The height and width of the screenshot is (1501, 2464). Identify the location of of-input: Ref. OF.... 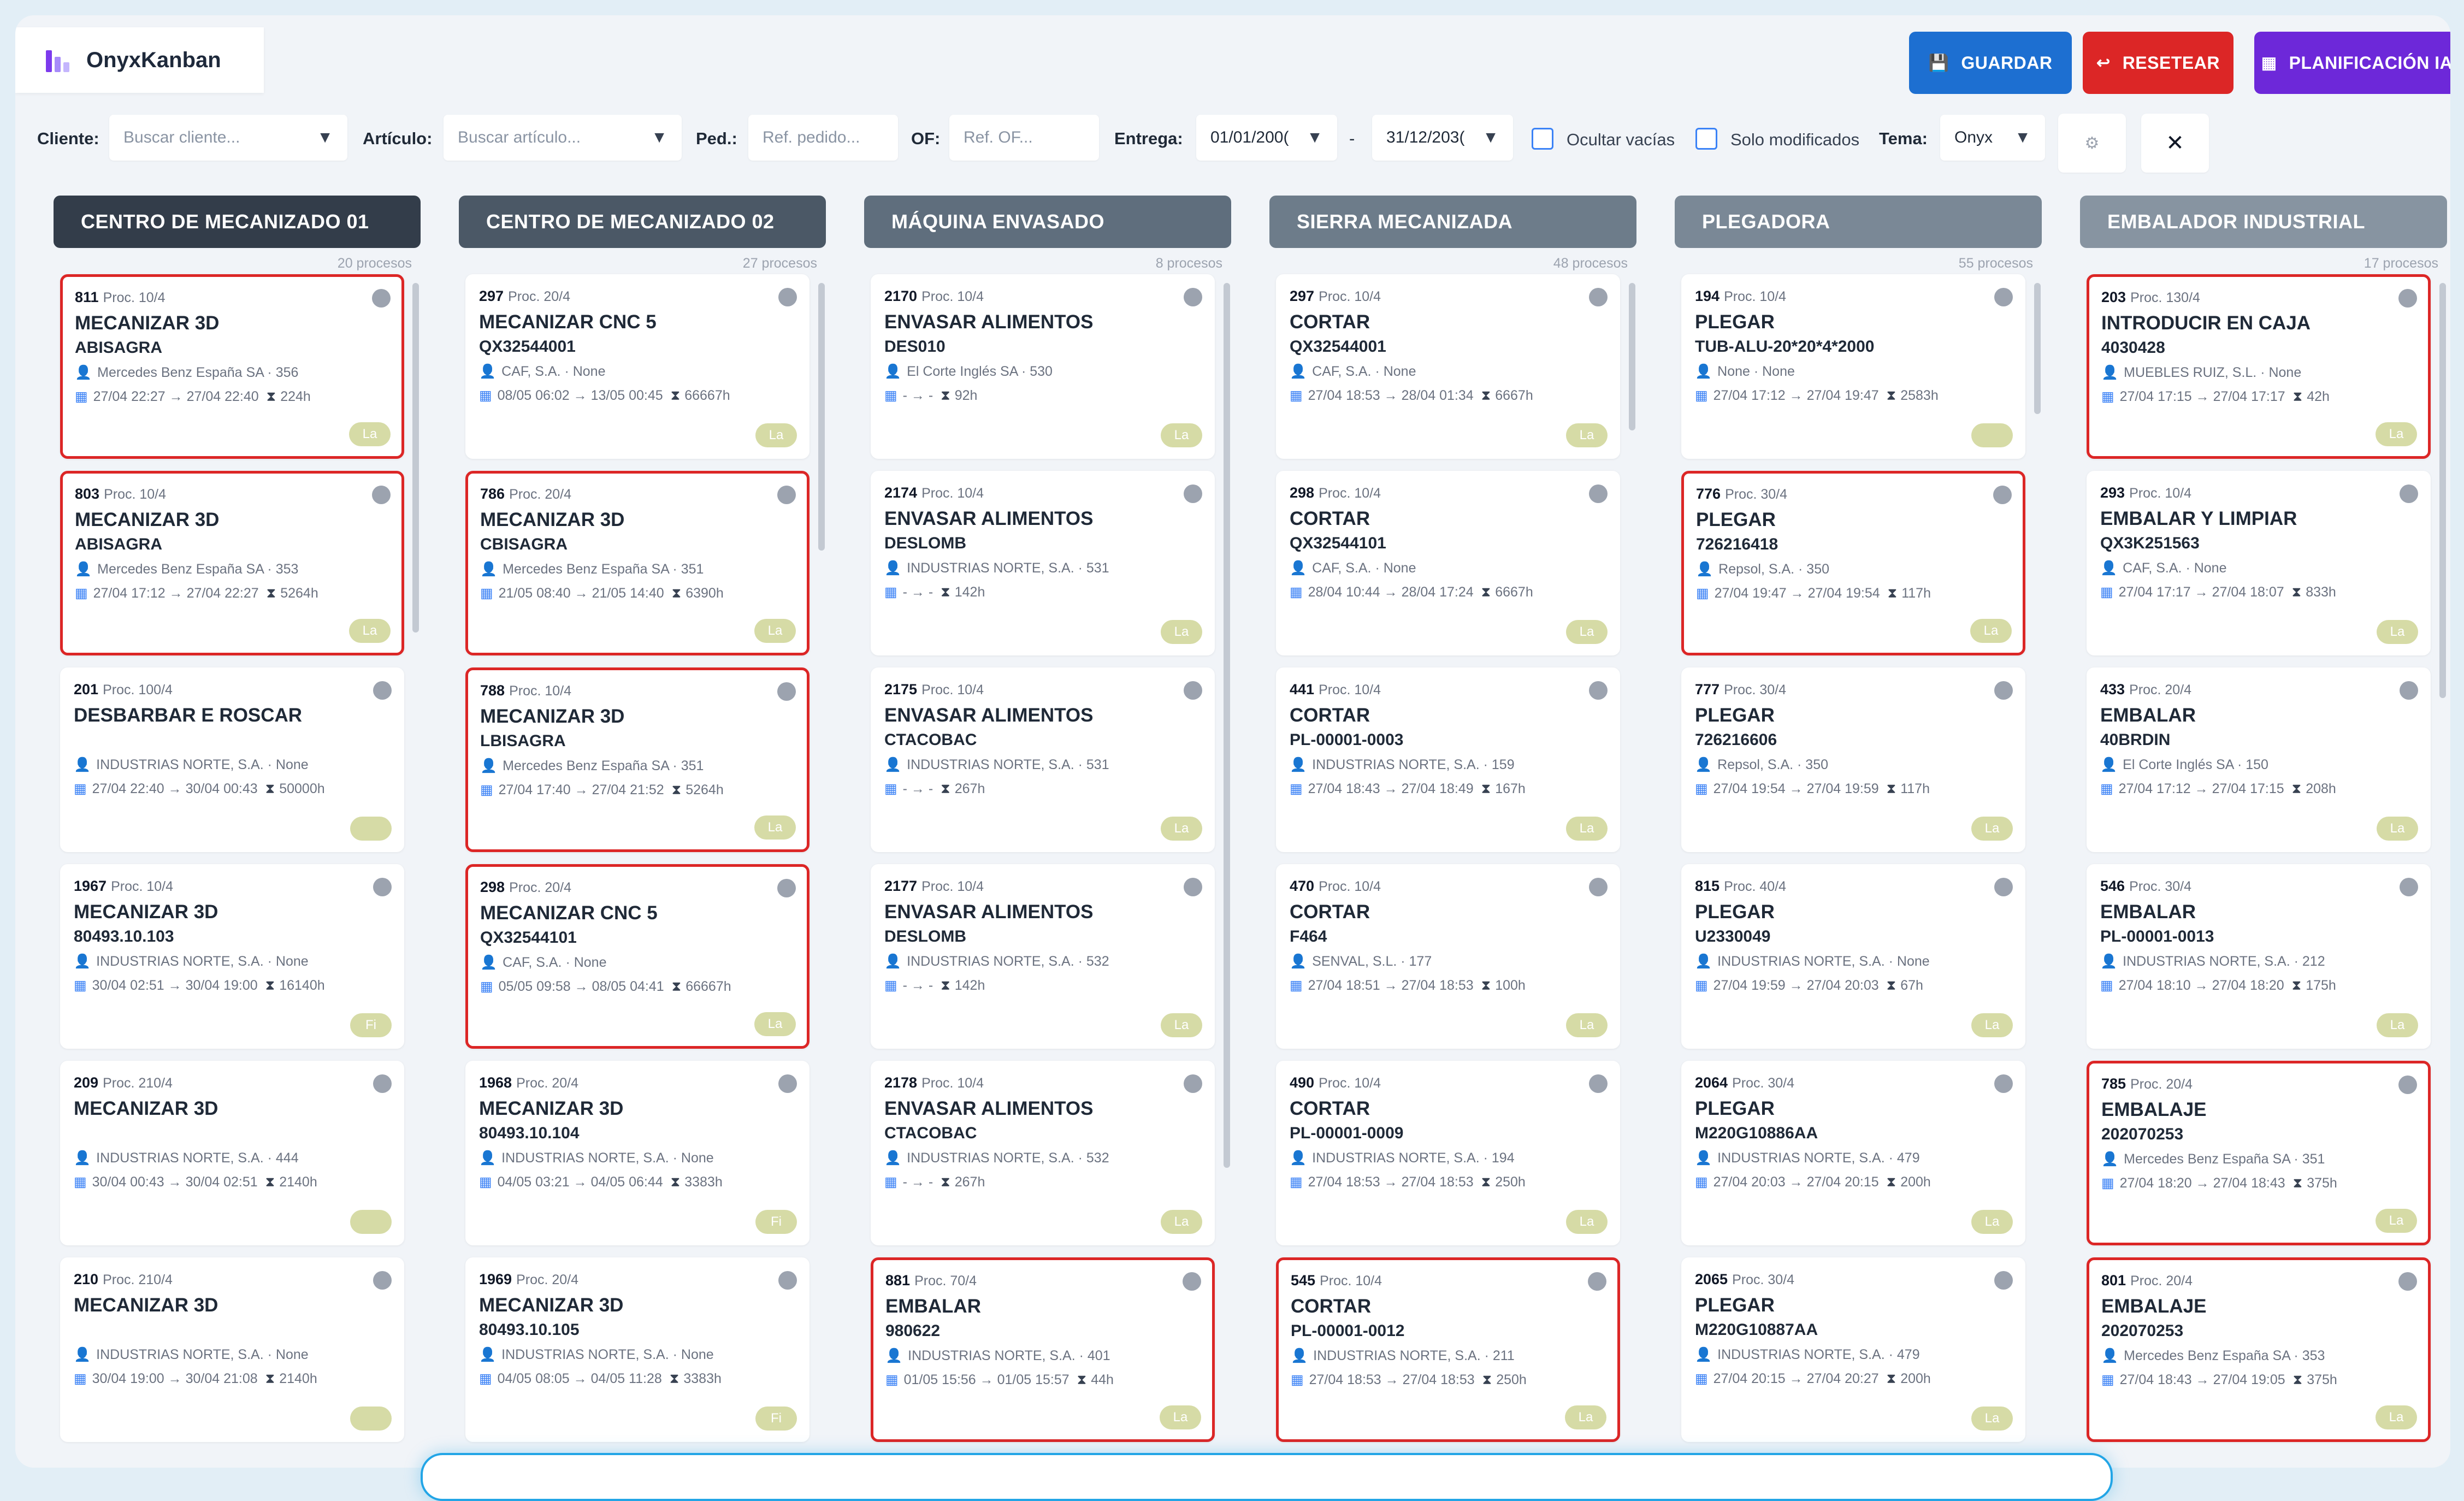
(1024, 138).